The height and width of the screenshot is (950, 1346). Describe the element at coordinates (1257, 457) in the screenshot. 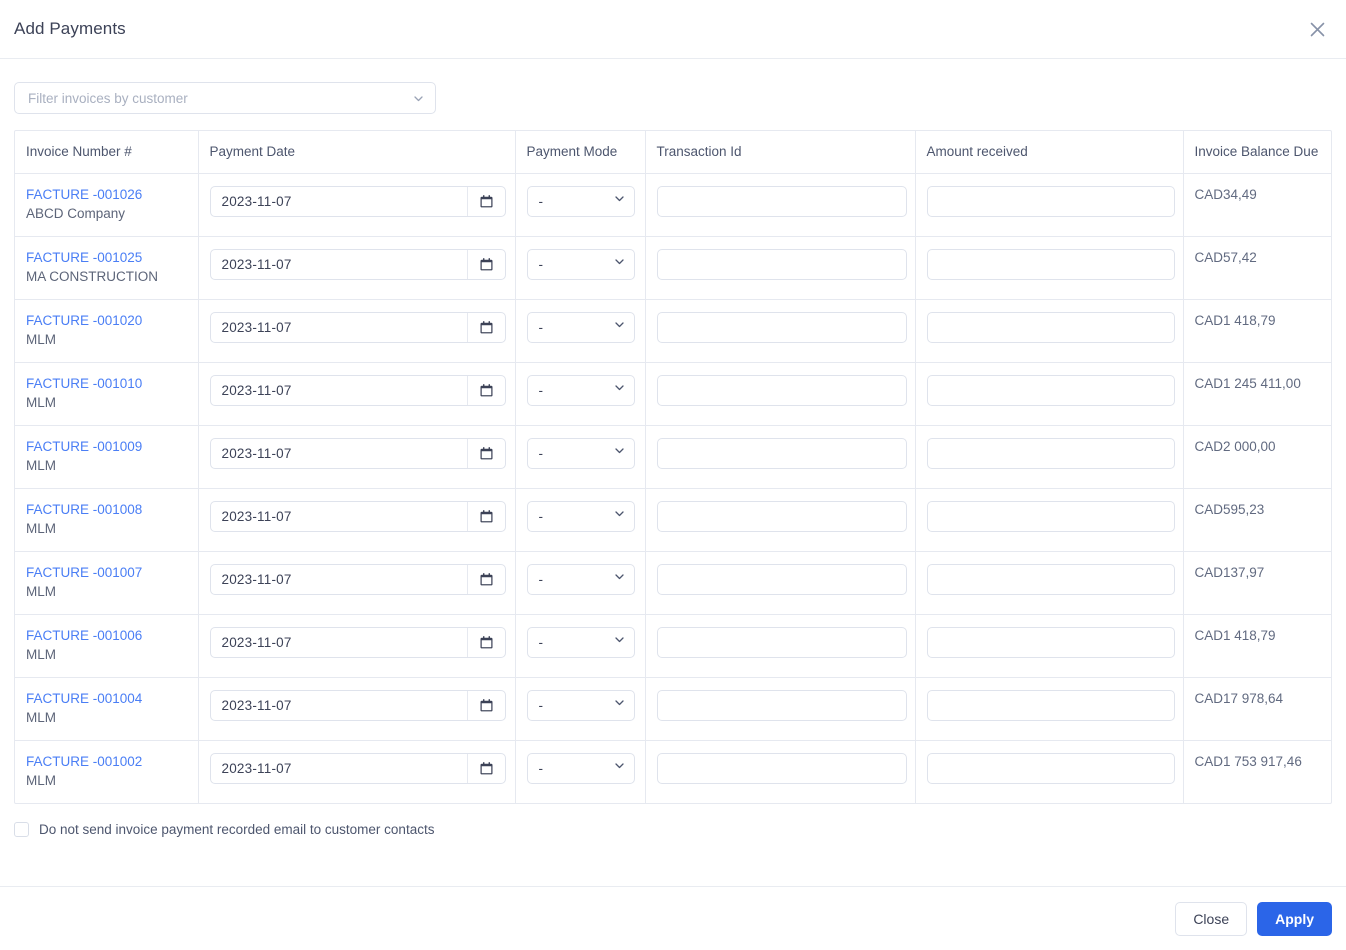

I see `cell-invoice-balance-due: CAD2 000,00` at that location.